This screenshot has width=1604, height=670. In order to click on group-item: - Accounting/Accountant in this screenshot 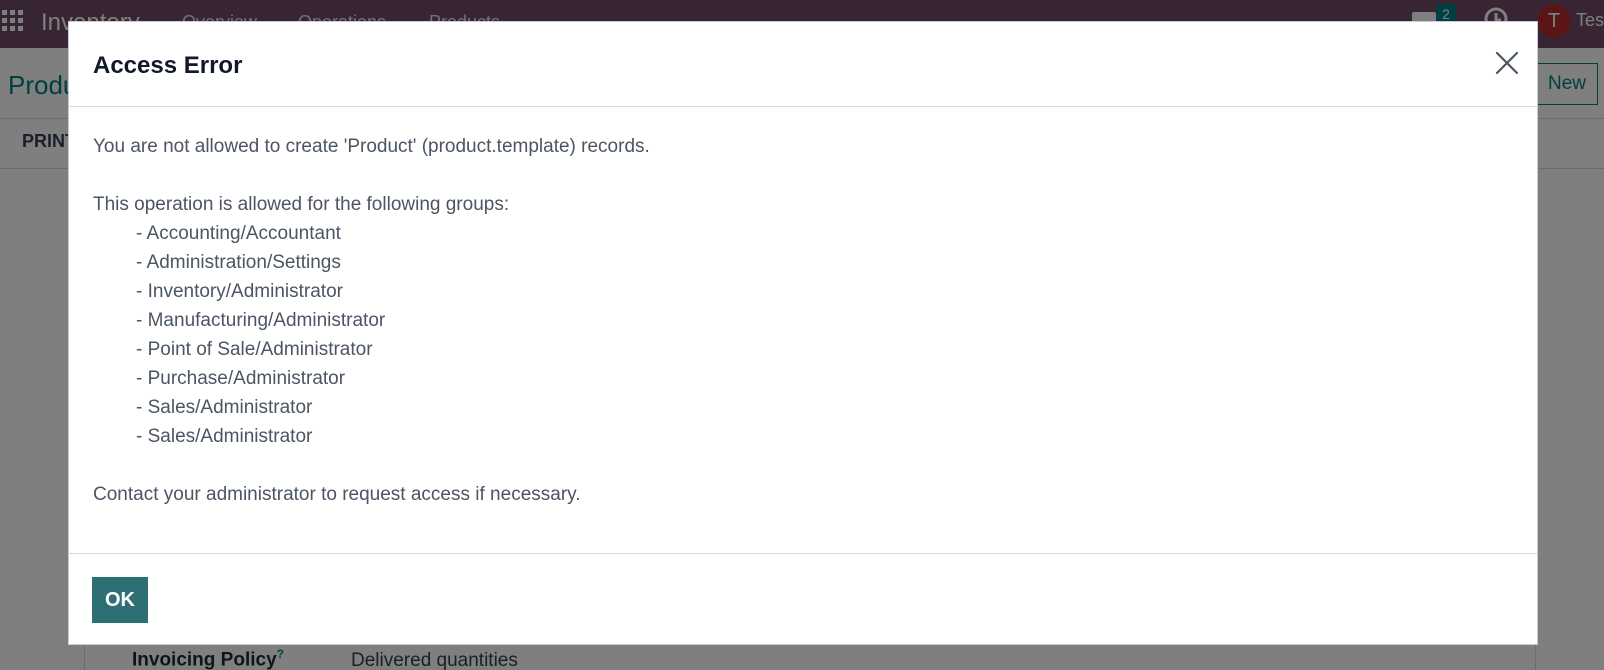, I will do `click(238, 233)`.